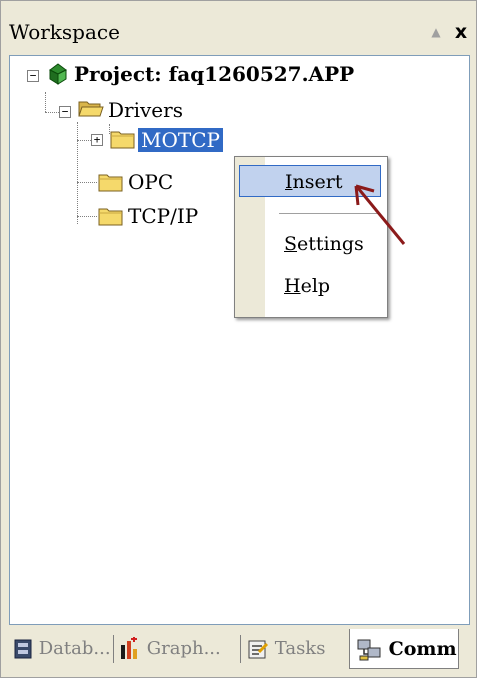  Describe the element at coordinates (330, 244) in the screenshot. I see `menu-item-settings-label: ettings` at that location.